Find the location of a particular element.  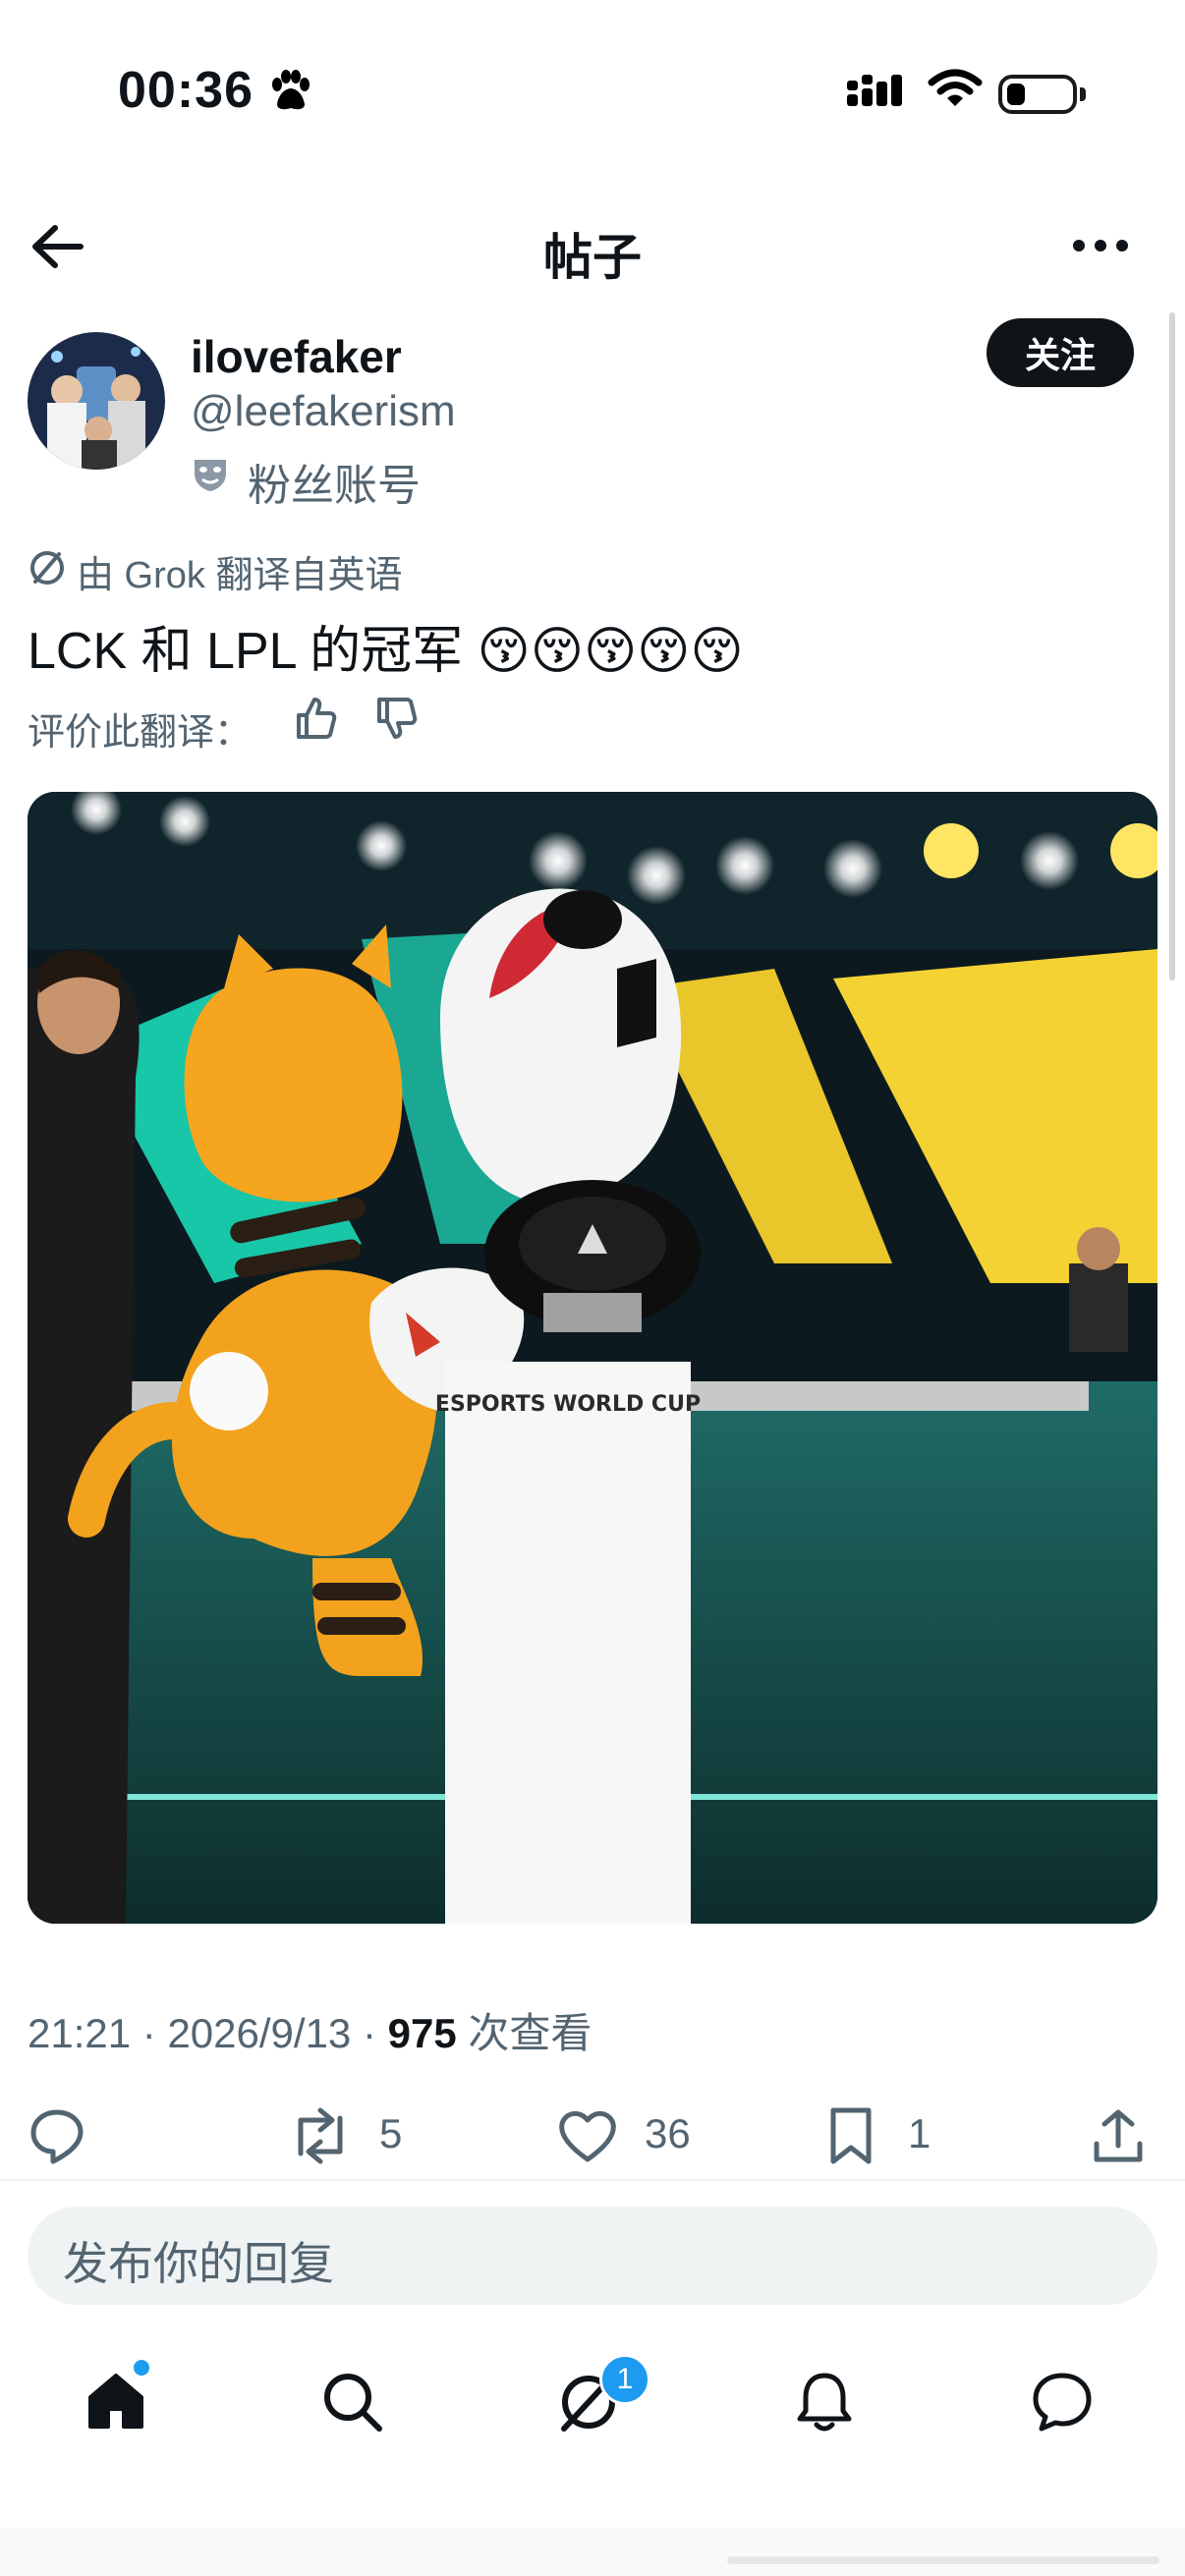

view-count: 975 is located at coordinates (422, 2033).